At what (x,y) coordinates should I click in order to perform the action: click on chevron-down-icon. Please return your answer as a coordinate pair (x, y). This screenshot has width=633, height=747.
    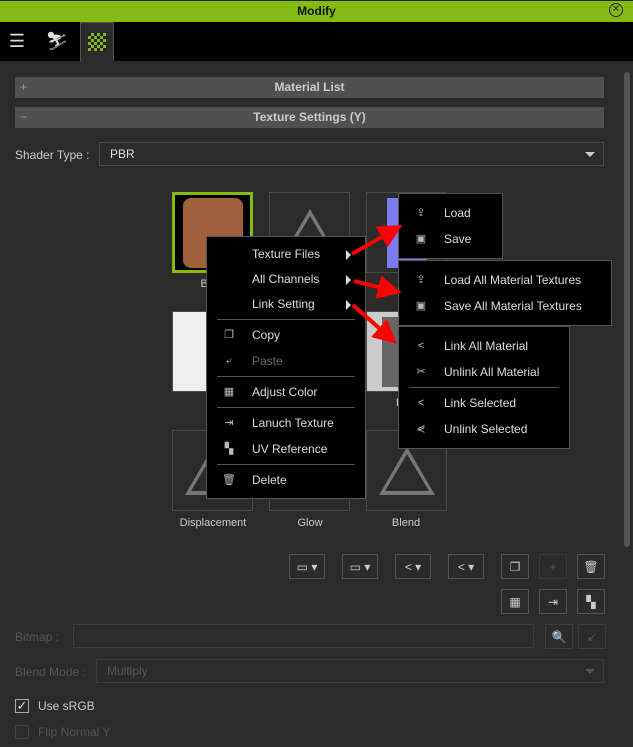
    Looking at the image, I should click on (590, 671).